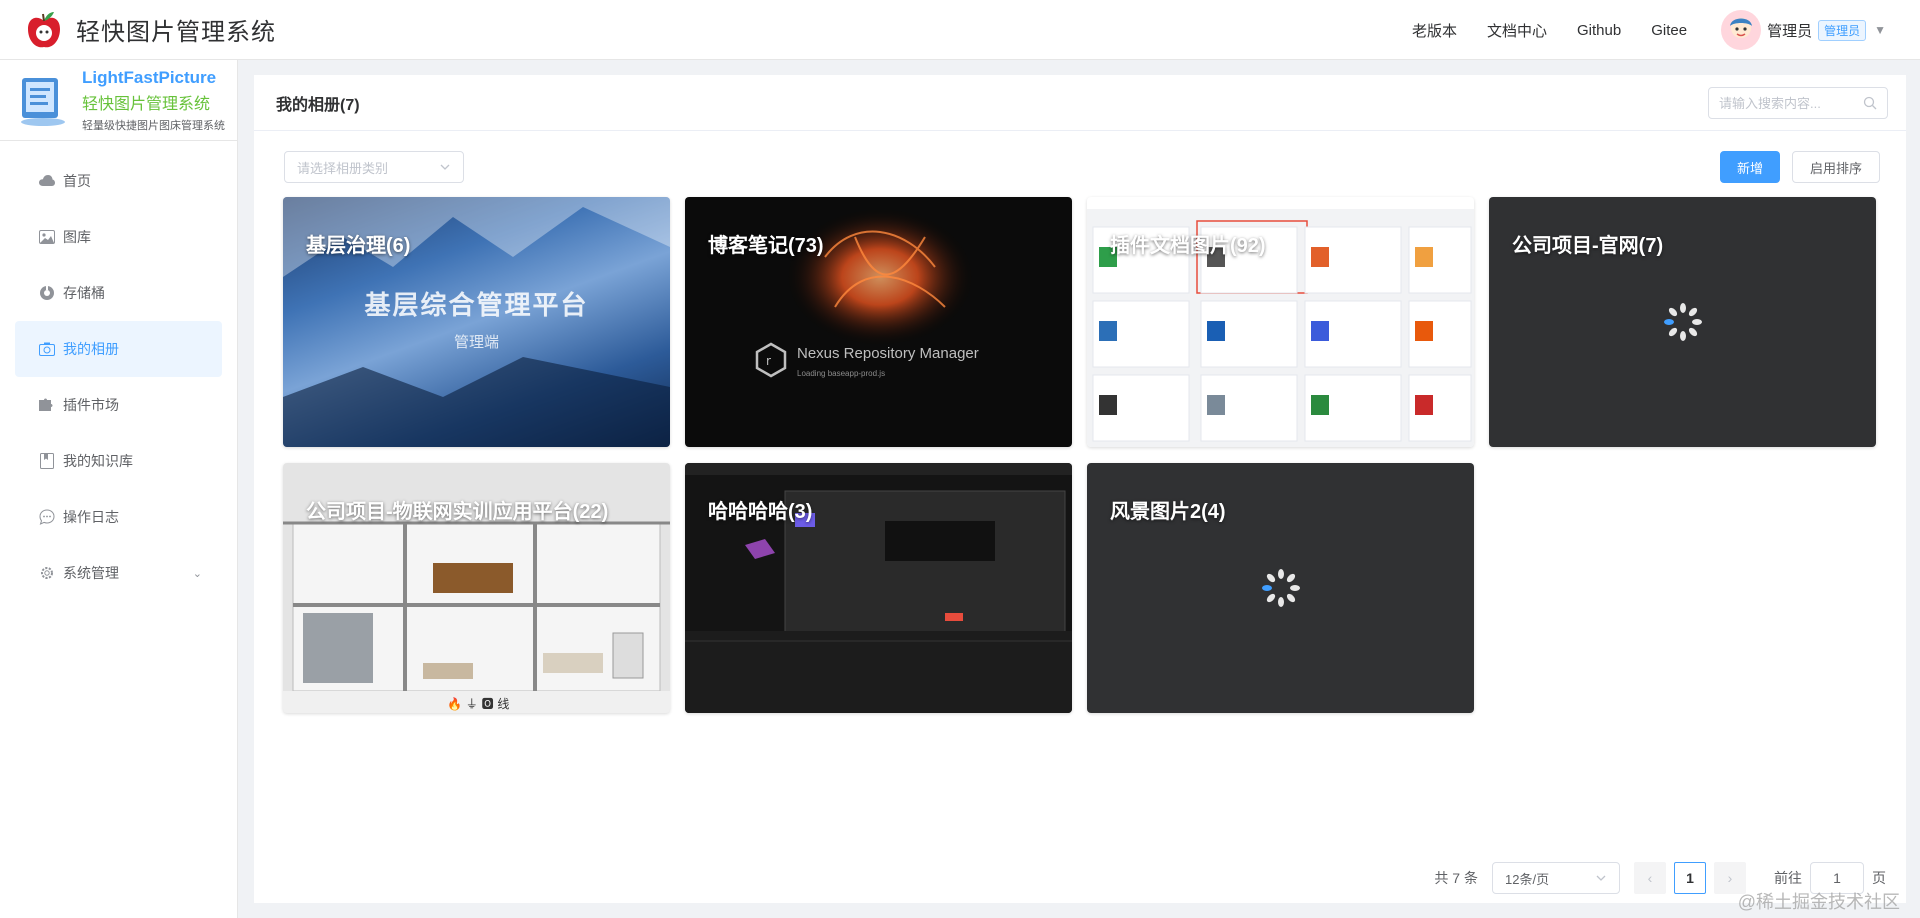 This screenshot has width=1920, height=918. I want to click on page-number-current: 1, so click(1690, 878).